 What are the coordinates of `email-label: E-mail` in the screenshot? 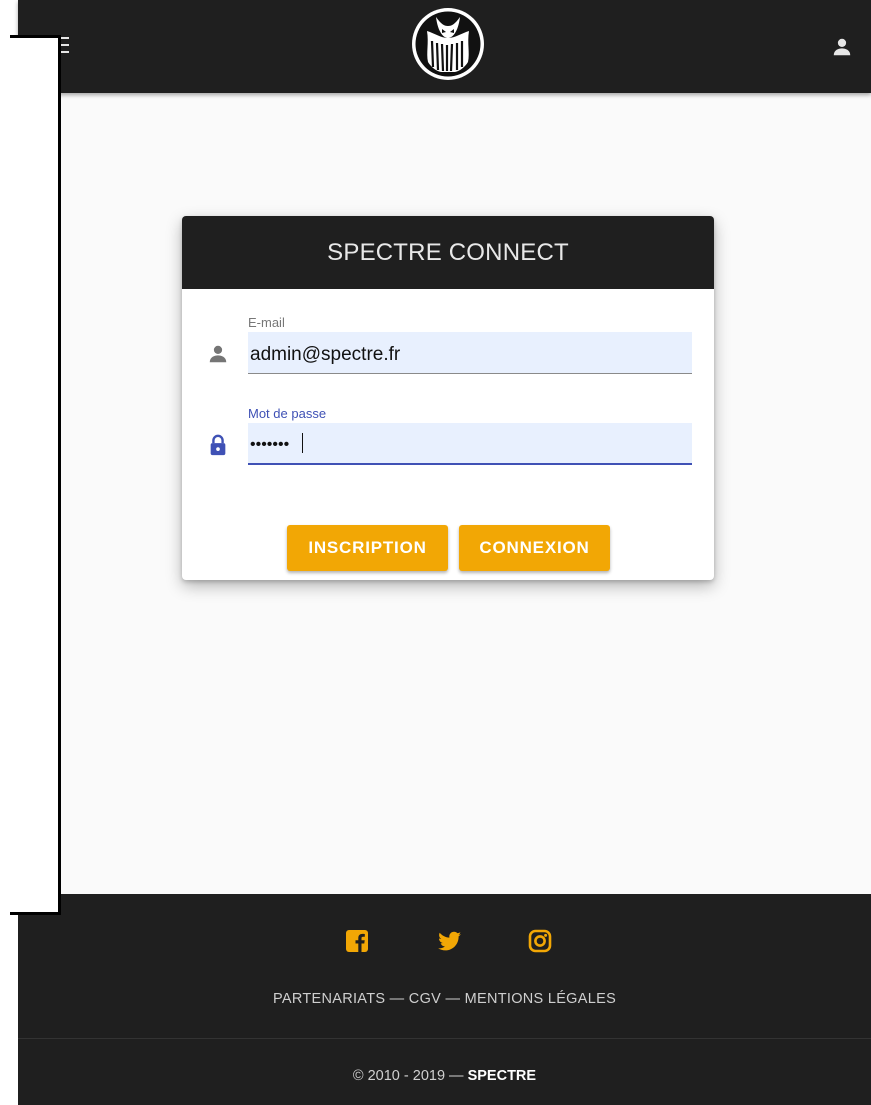 It's located at (266, 322).